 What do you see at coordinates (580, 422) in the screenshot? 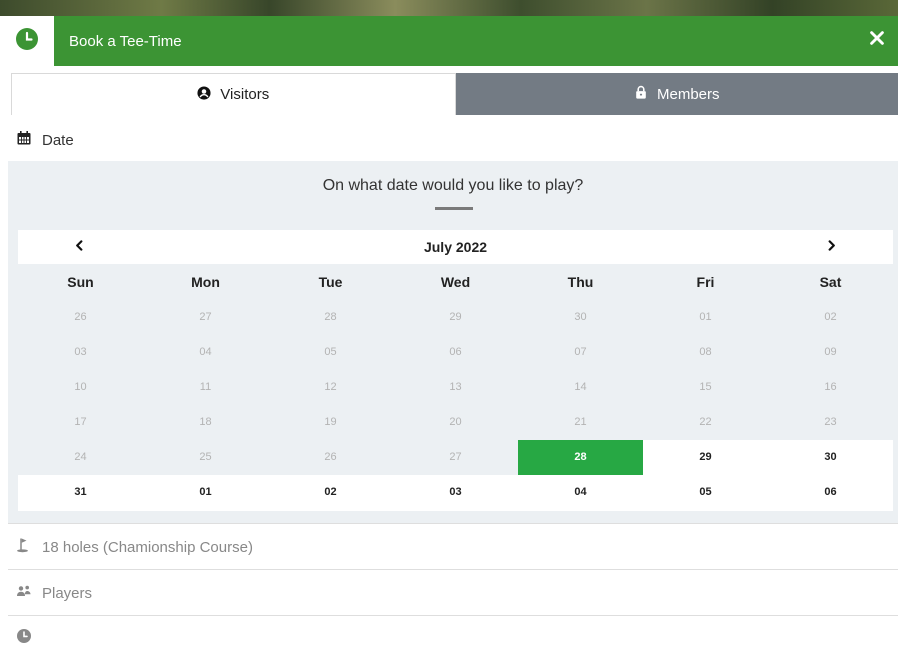
I see `calendar-day: 21` at bounding box center [580, 422].